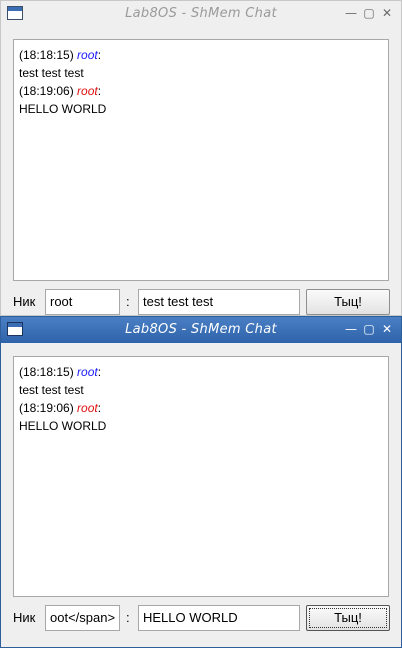 The width and height of the screenshot is (402, 648). I want to click on message-input: test test test, so click(219, 302).